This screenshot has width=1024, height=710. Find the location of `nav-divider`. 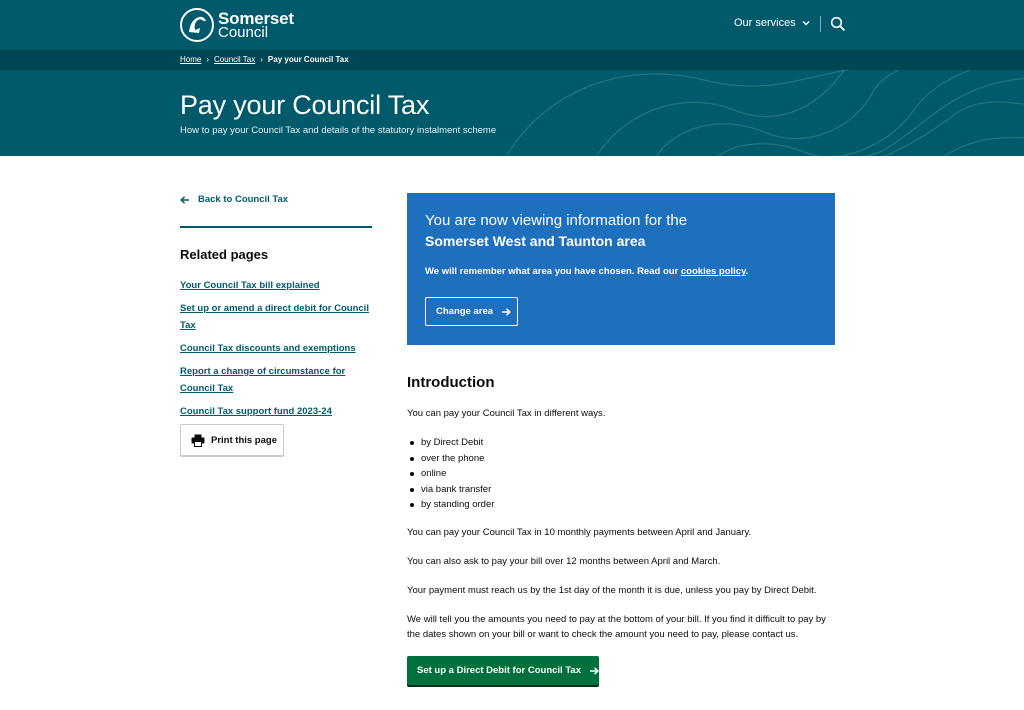

nav-divider is located at coordinates (820, 24).